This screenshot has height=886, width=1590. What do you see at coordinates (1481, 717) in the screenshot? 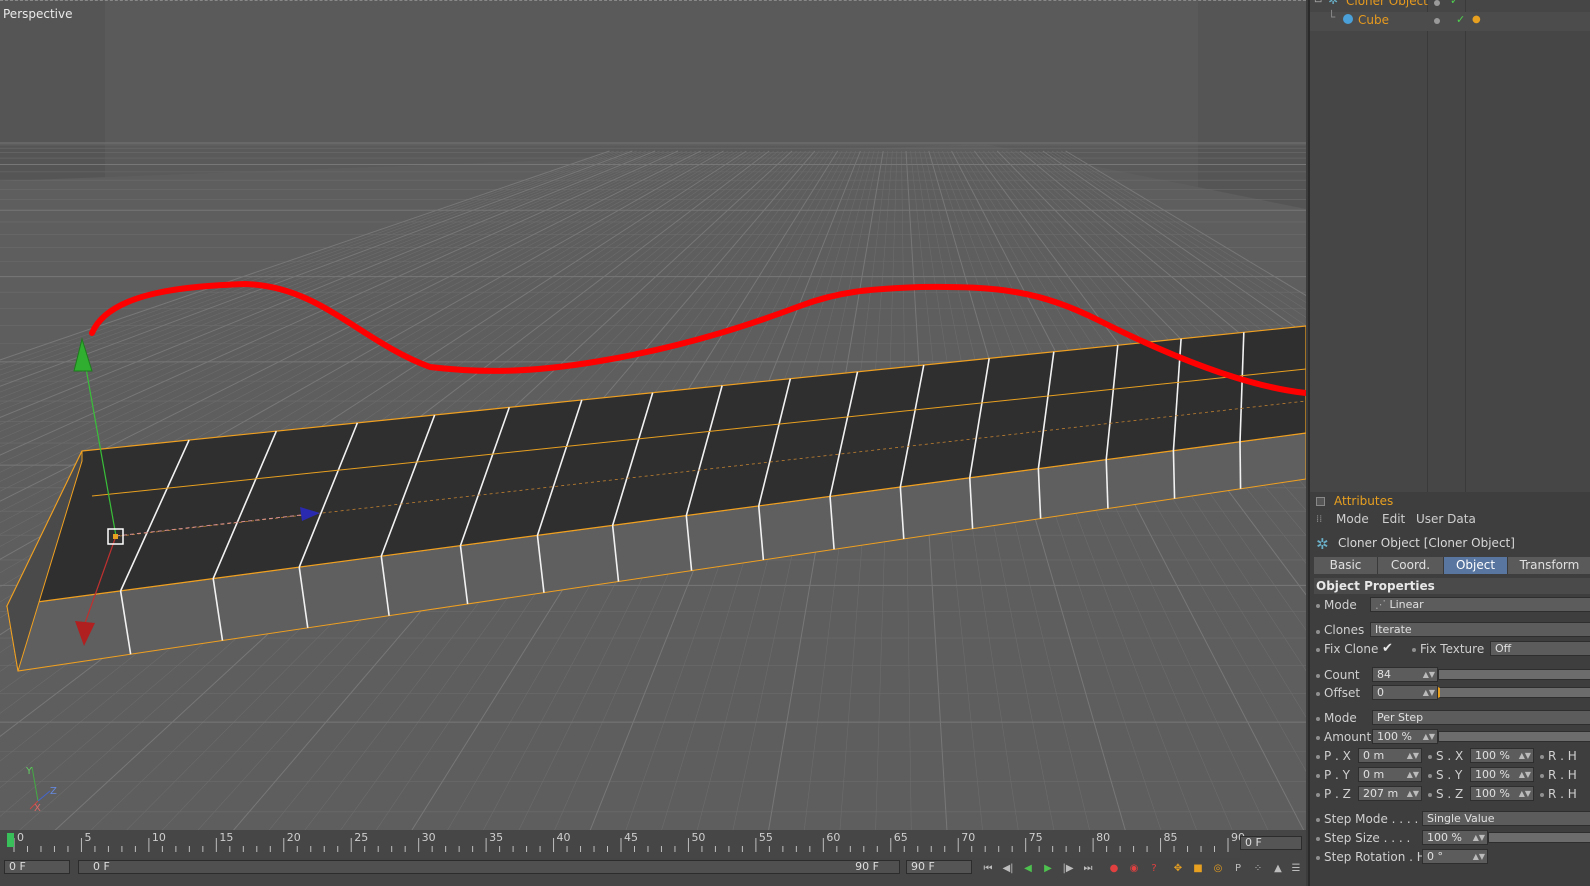
I see `per-step-select: Per Step` at bounding box center [1481, 717].